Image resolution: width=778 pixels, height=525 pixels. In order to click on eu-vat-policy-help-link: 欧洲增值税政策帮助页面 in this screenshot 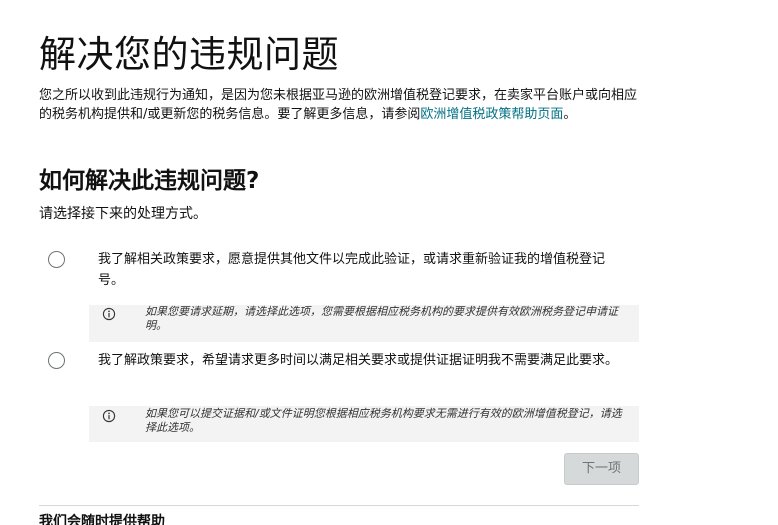, I will do `click(491, 114)`.